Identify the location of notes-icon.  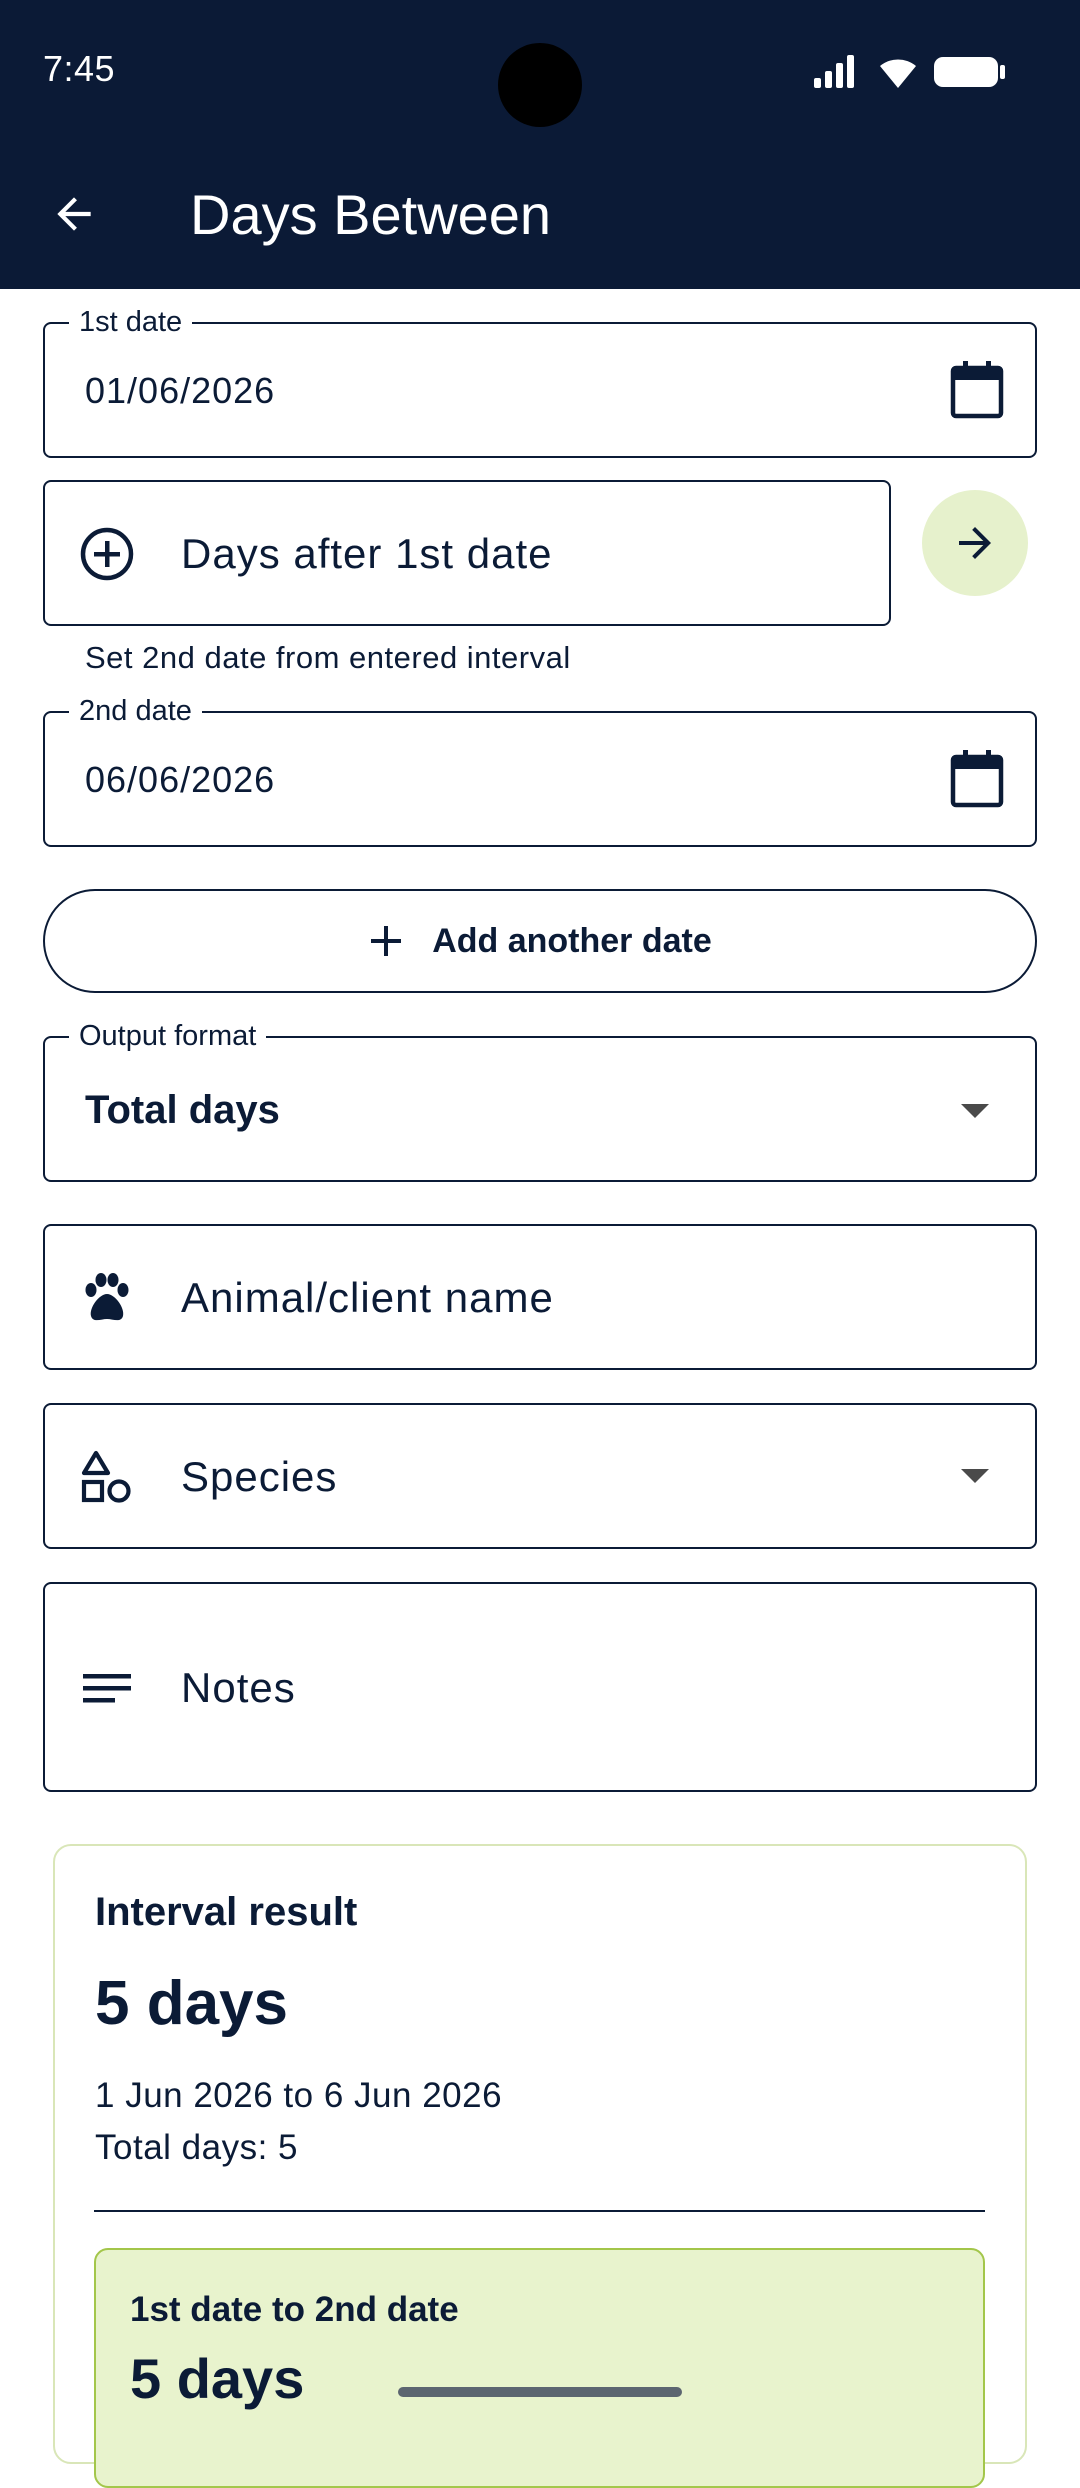
(107, 1688).